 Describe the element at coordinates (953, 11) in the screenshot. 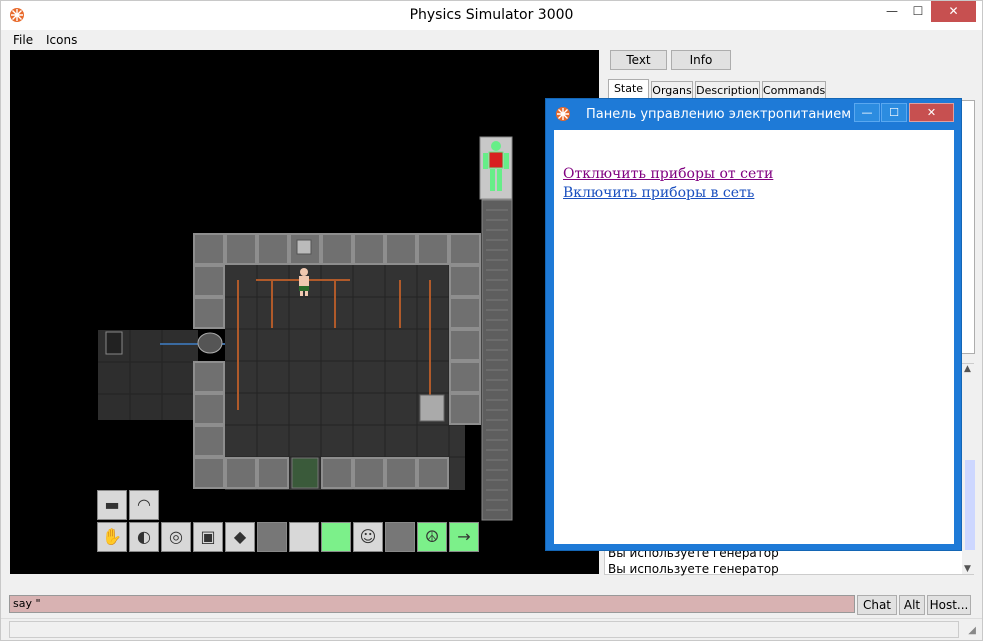

I see `close-button: ✕` at that location.